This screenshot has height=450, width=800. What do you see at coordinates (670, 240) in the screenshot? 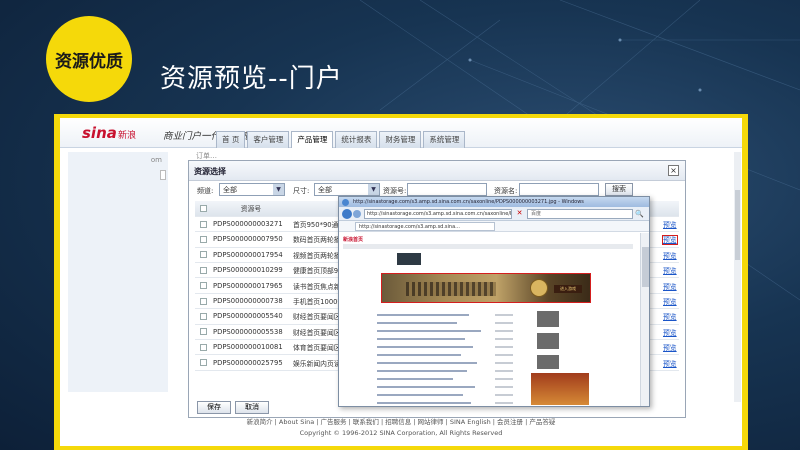
I see `preview-link-highlighted: 预览` at bounding box center [670, 240].